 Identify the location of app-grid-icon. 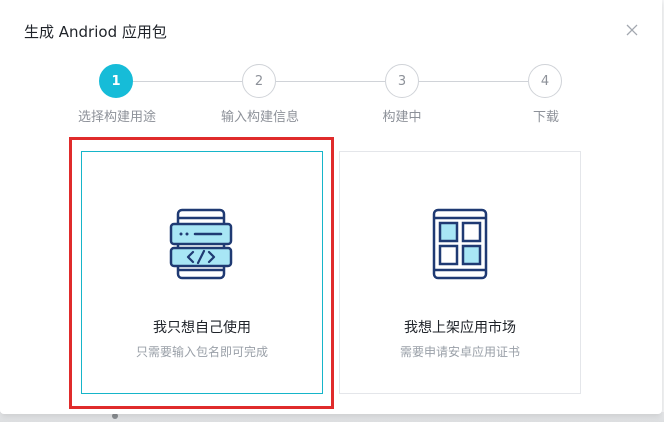
(460, 244).